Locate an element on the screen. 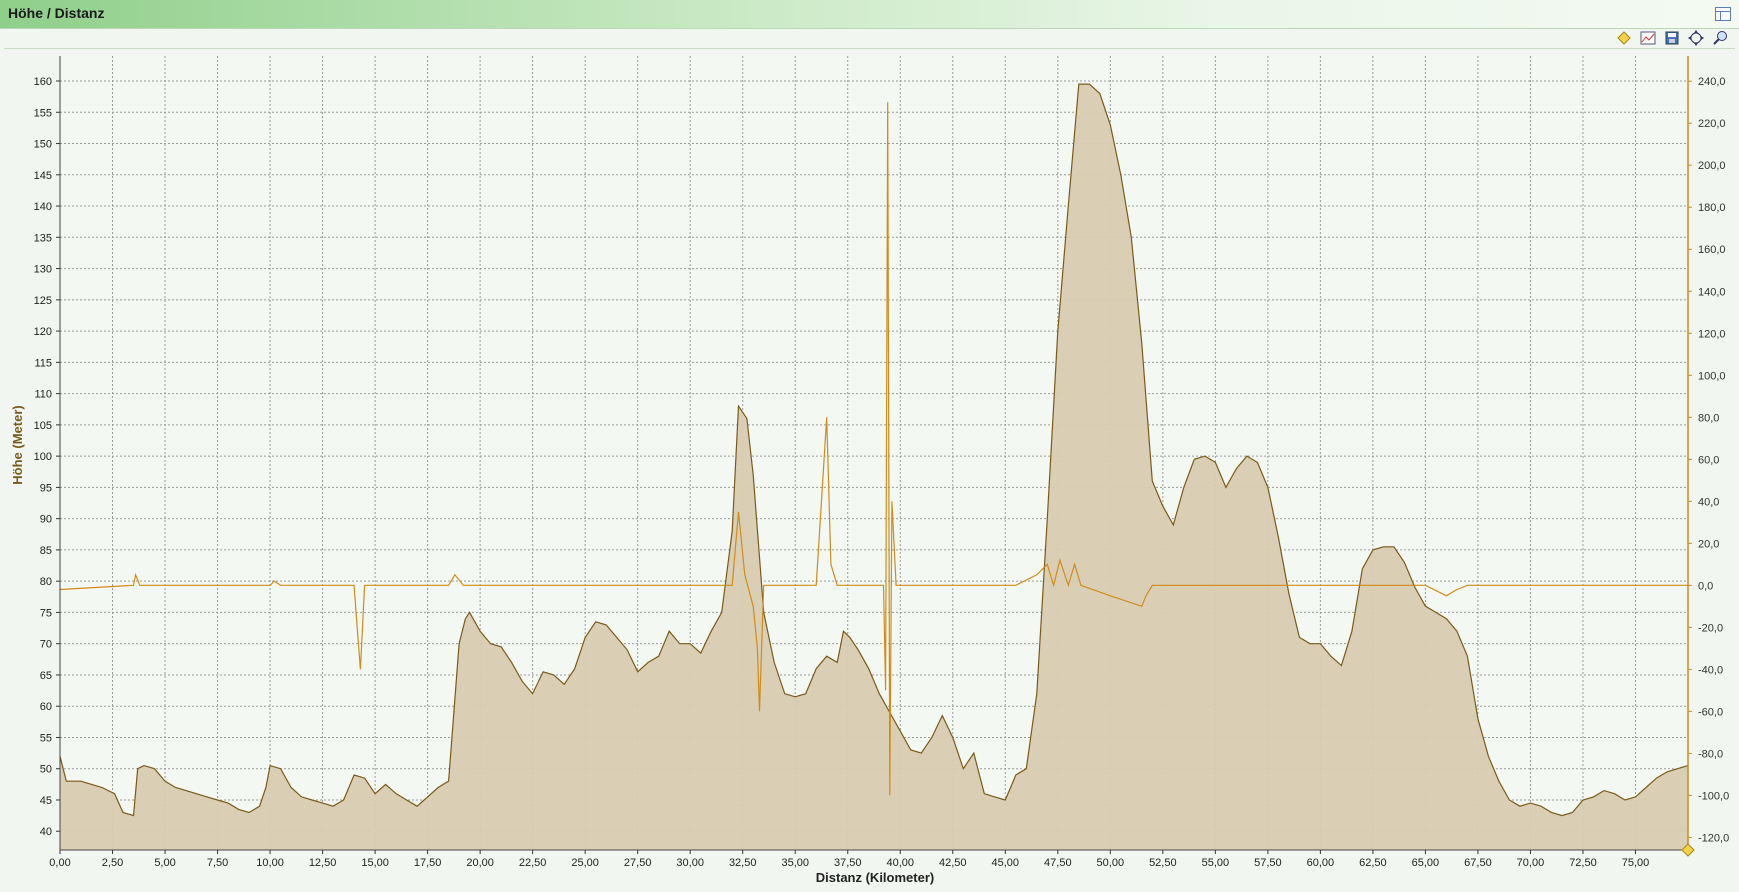  y2-tick-label: 200,0 is located at coordinates (1712, 166).